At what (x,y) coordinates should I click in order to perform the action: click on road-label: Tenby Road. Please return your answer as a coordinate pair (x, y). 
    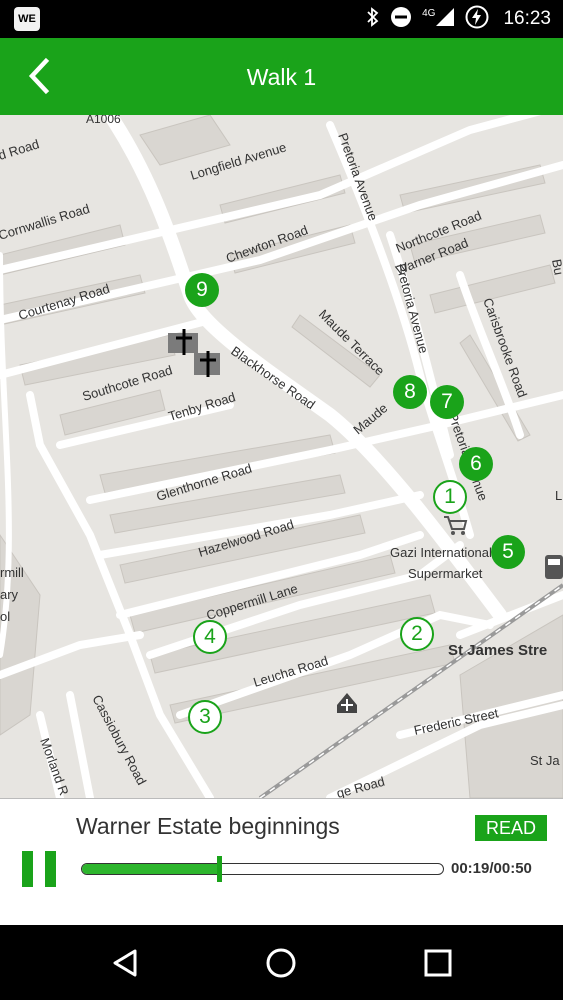
    Looking at the image, I should click on (201, 406).